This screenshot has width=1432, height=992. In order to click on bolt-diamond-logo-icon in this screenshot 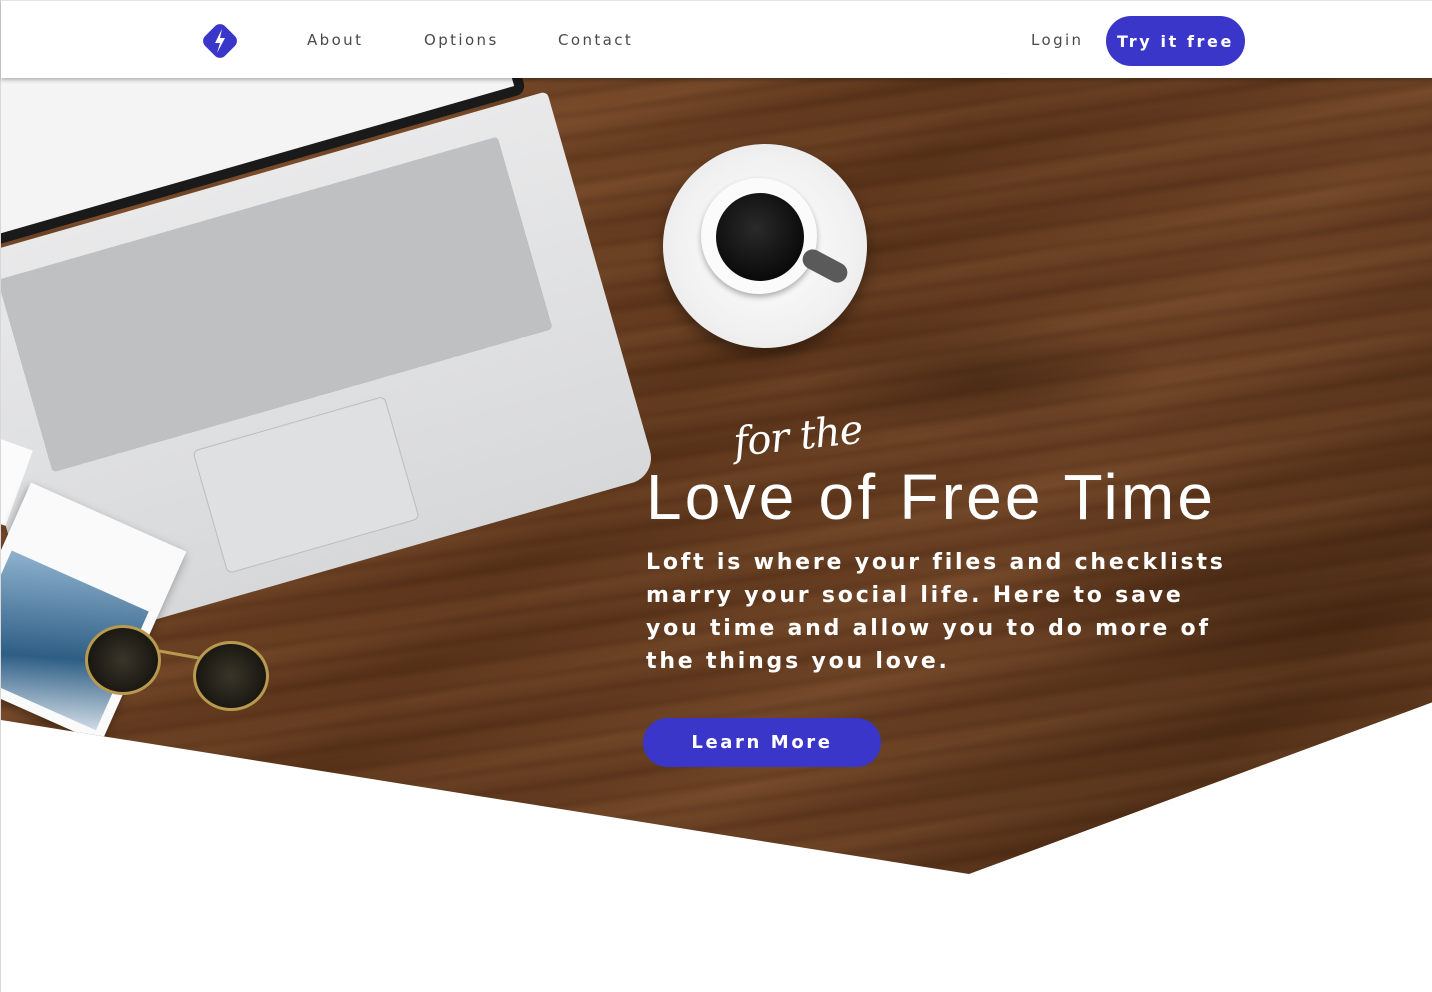, I will do `click(220, 41)`.